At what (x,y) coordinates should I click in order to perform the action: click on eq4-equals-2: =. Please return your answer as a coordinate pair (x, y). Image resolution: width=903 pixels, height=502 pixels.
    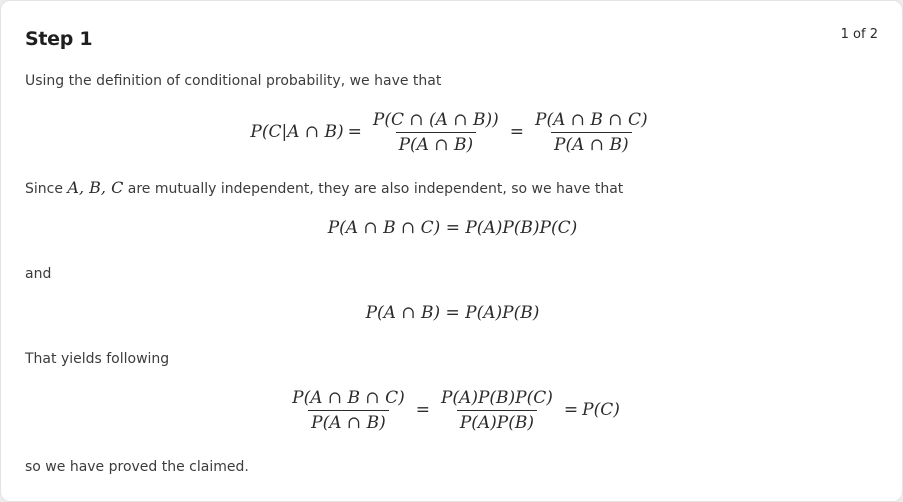
    Looking at the image, I should click on (571, 410).